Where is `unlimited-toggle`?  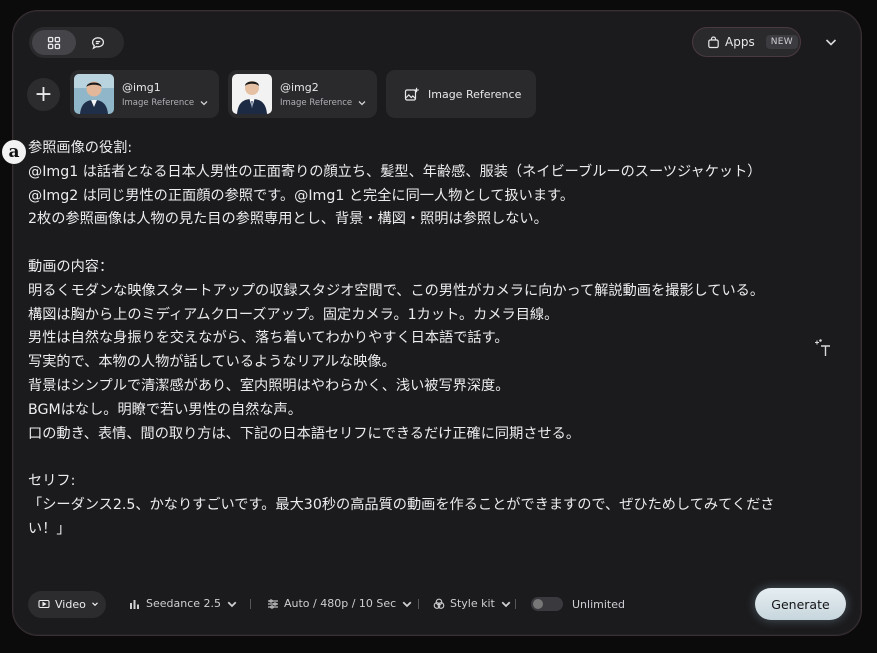
unlimited-toggle is located at coordinates (547, 604).